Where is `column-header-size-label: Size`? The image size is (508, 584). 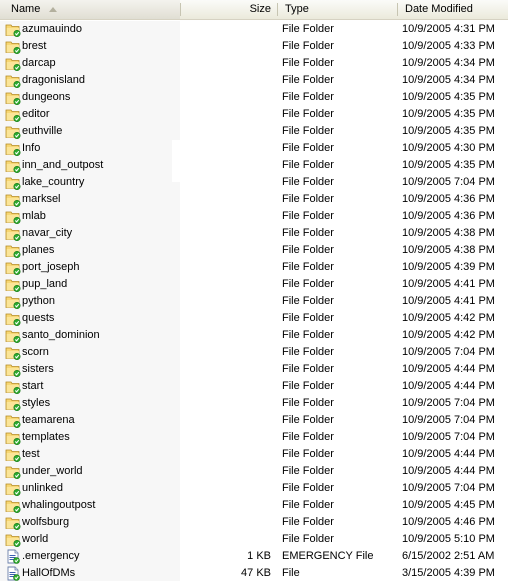
column-header-size-label: Size is located at coordinates (260, 9).